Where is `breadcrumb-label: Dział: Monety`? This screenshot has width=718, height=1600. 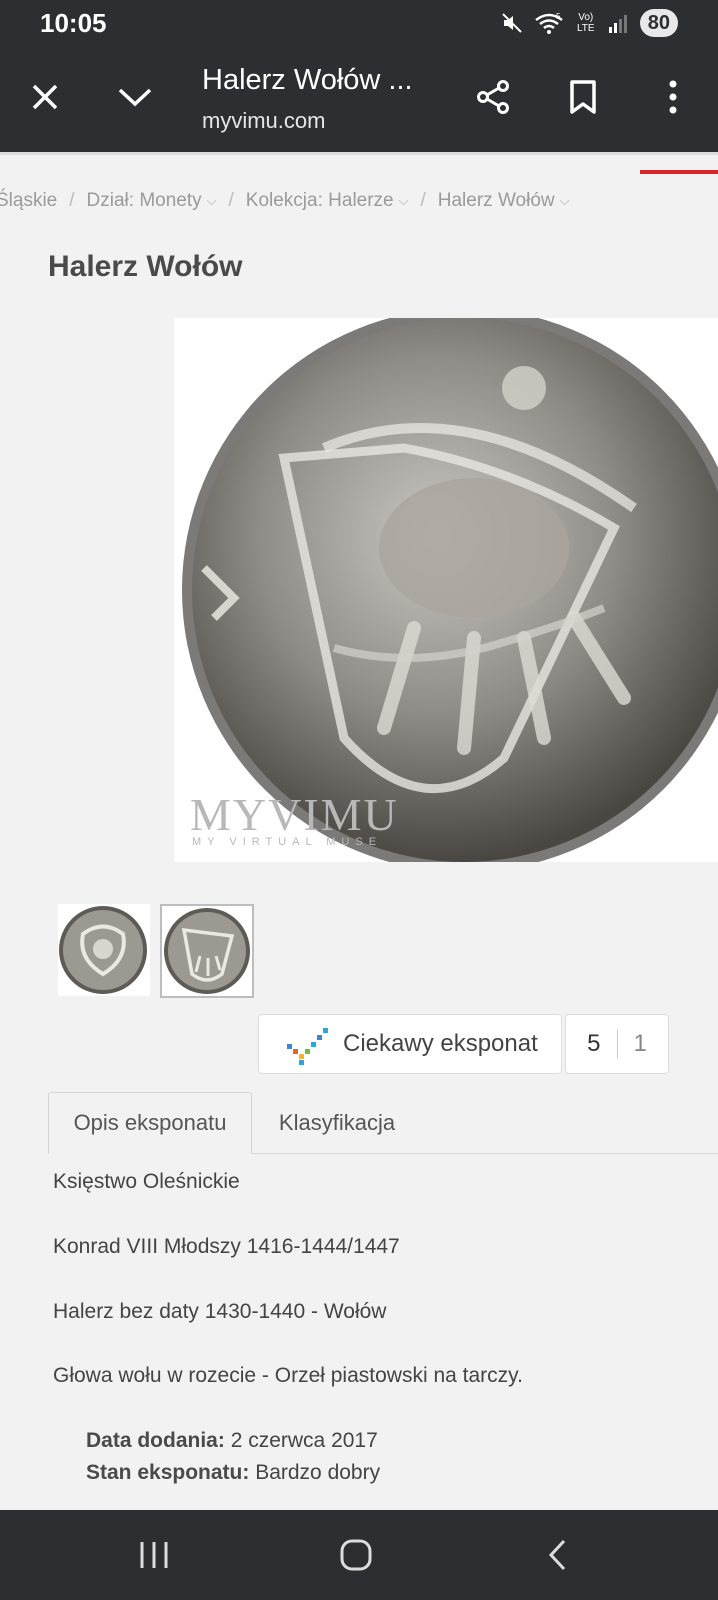
breadcrumb-label: Dział: Monety is located at coordinates (144, 200).